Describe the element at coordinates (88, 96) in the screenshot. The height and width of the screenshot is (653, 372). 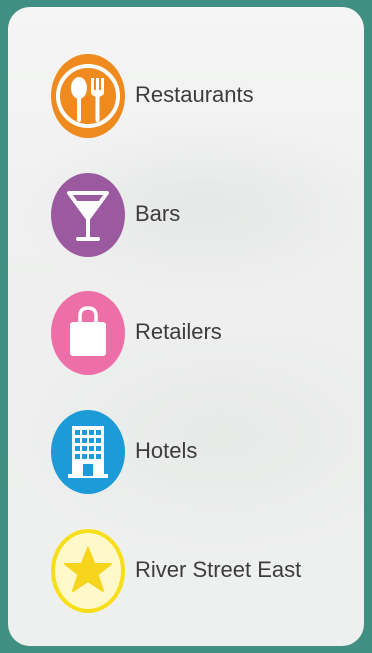
I see `restaurant-icon` at that location.